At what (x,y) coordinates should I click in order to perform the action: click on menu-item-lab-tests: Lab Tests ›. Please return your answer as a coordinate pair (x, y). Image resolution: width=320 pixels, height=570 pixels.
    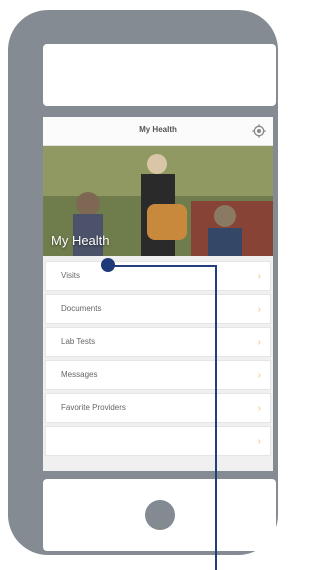
    Looking at the image, I should click on (158, 342).